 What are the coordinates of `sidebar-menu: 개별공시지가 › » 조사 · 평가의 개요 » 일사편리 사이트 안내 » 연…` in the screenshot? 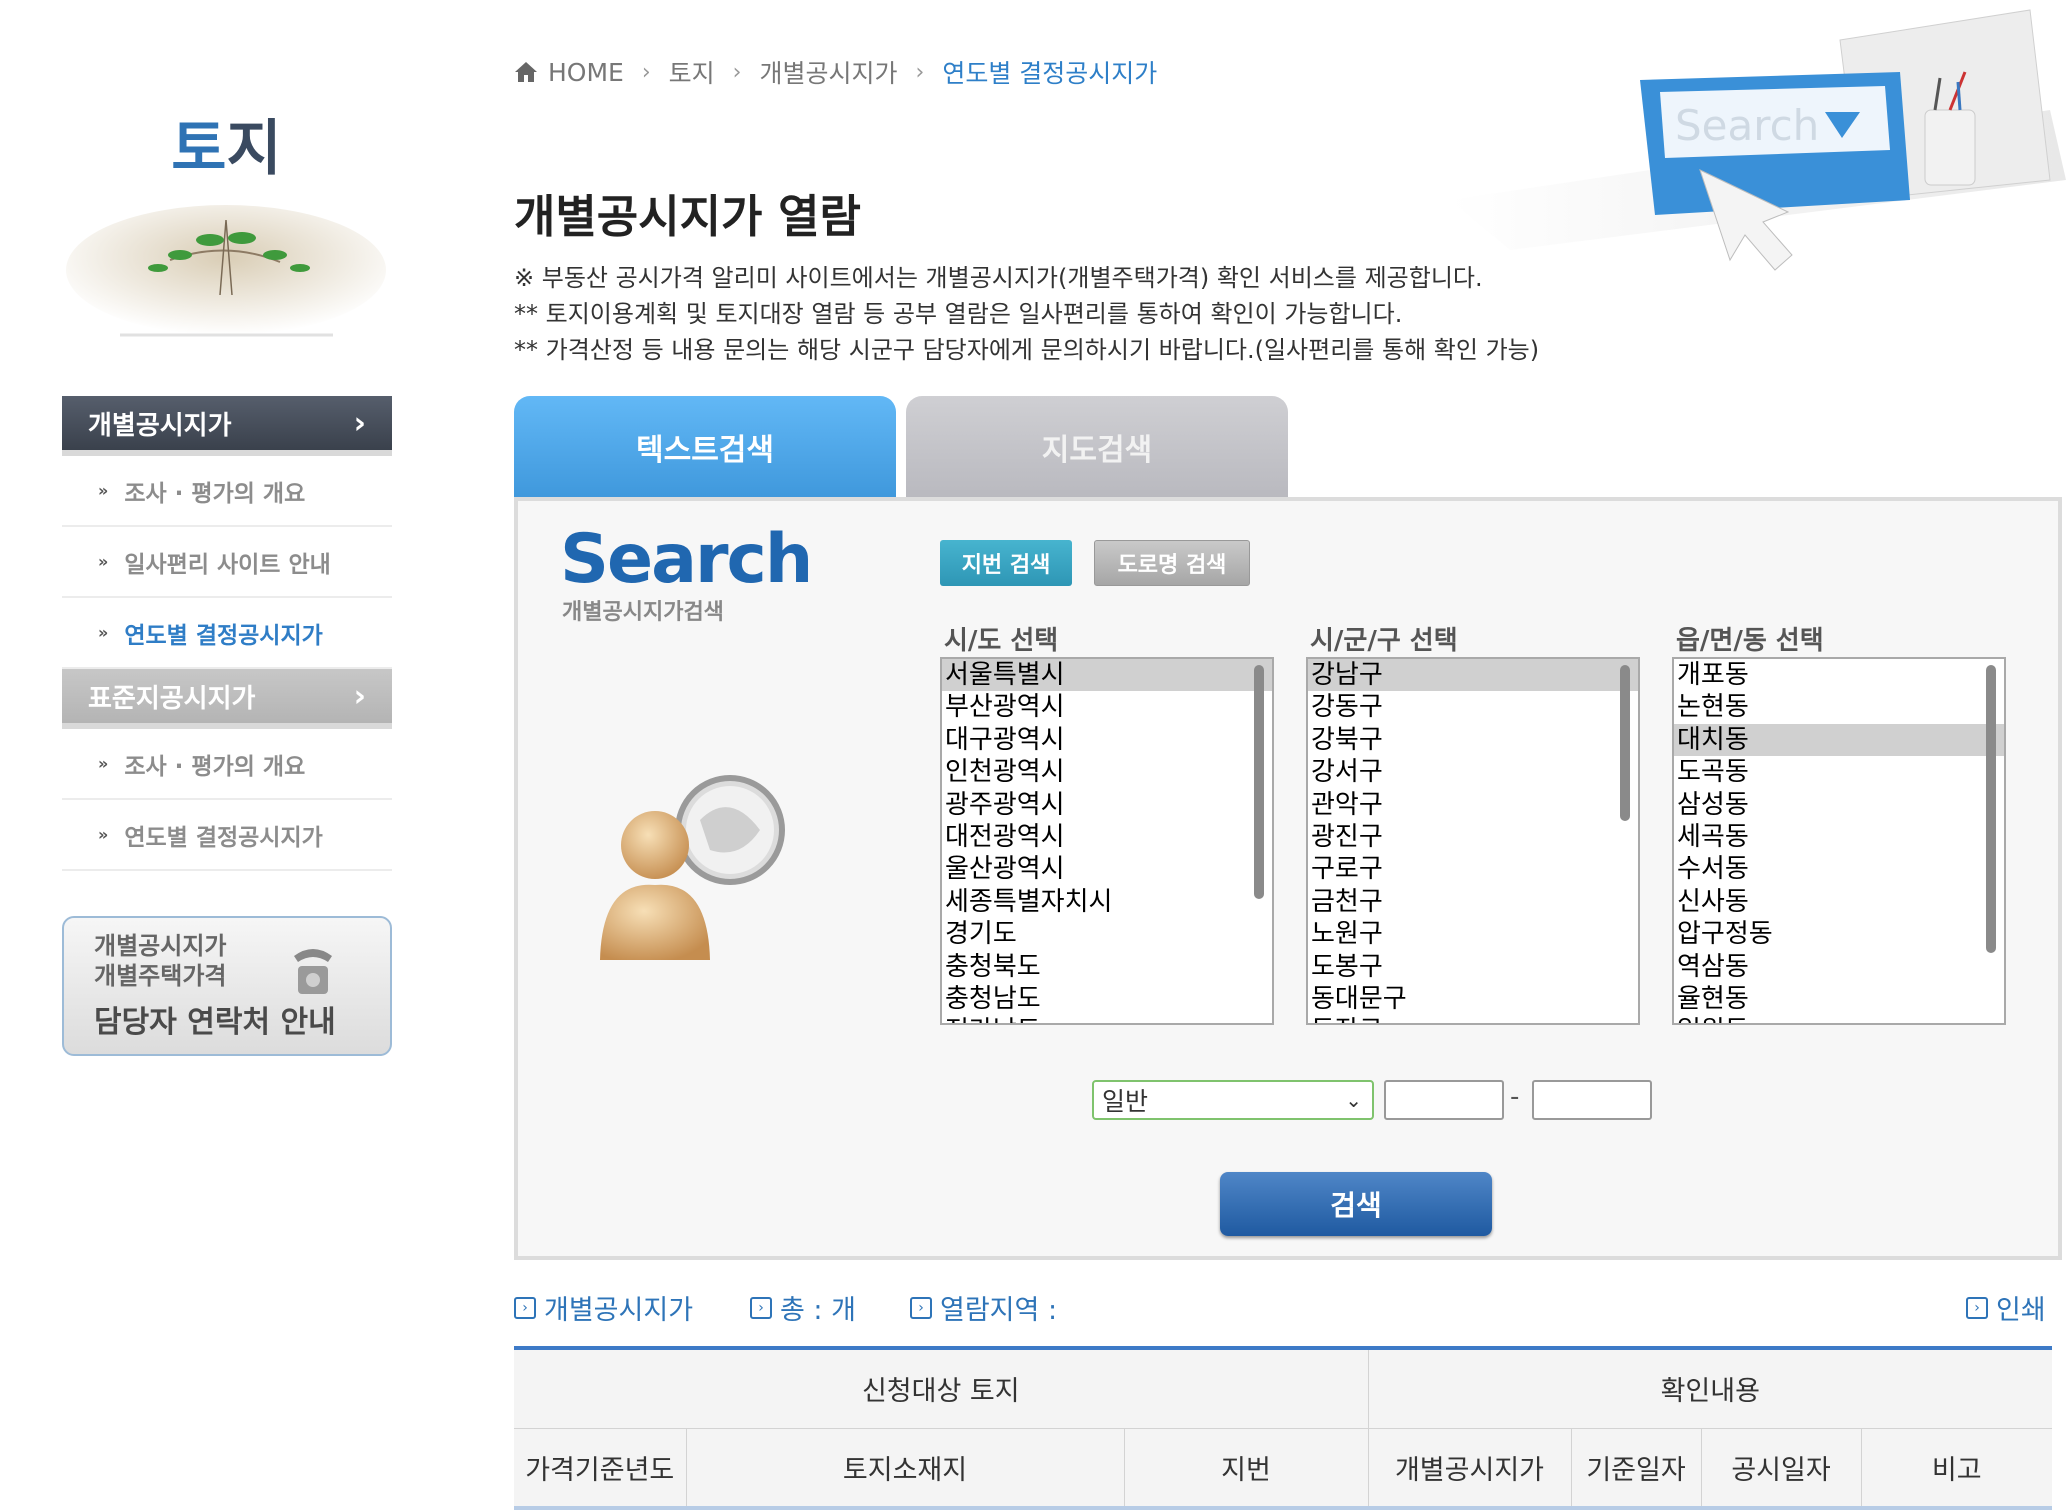 It's located at (227, 633).